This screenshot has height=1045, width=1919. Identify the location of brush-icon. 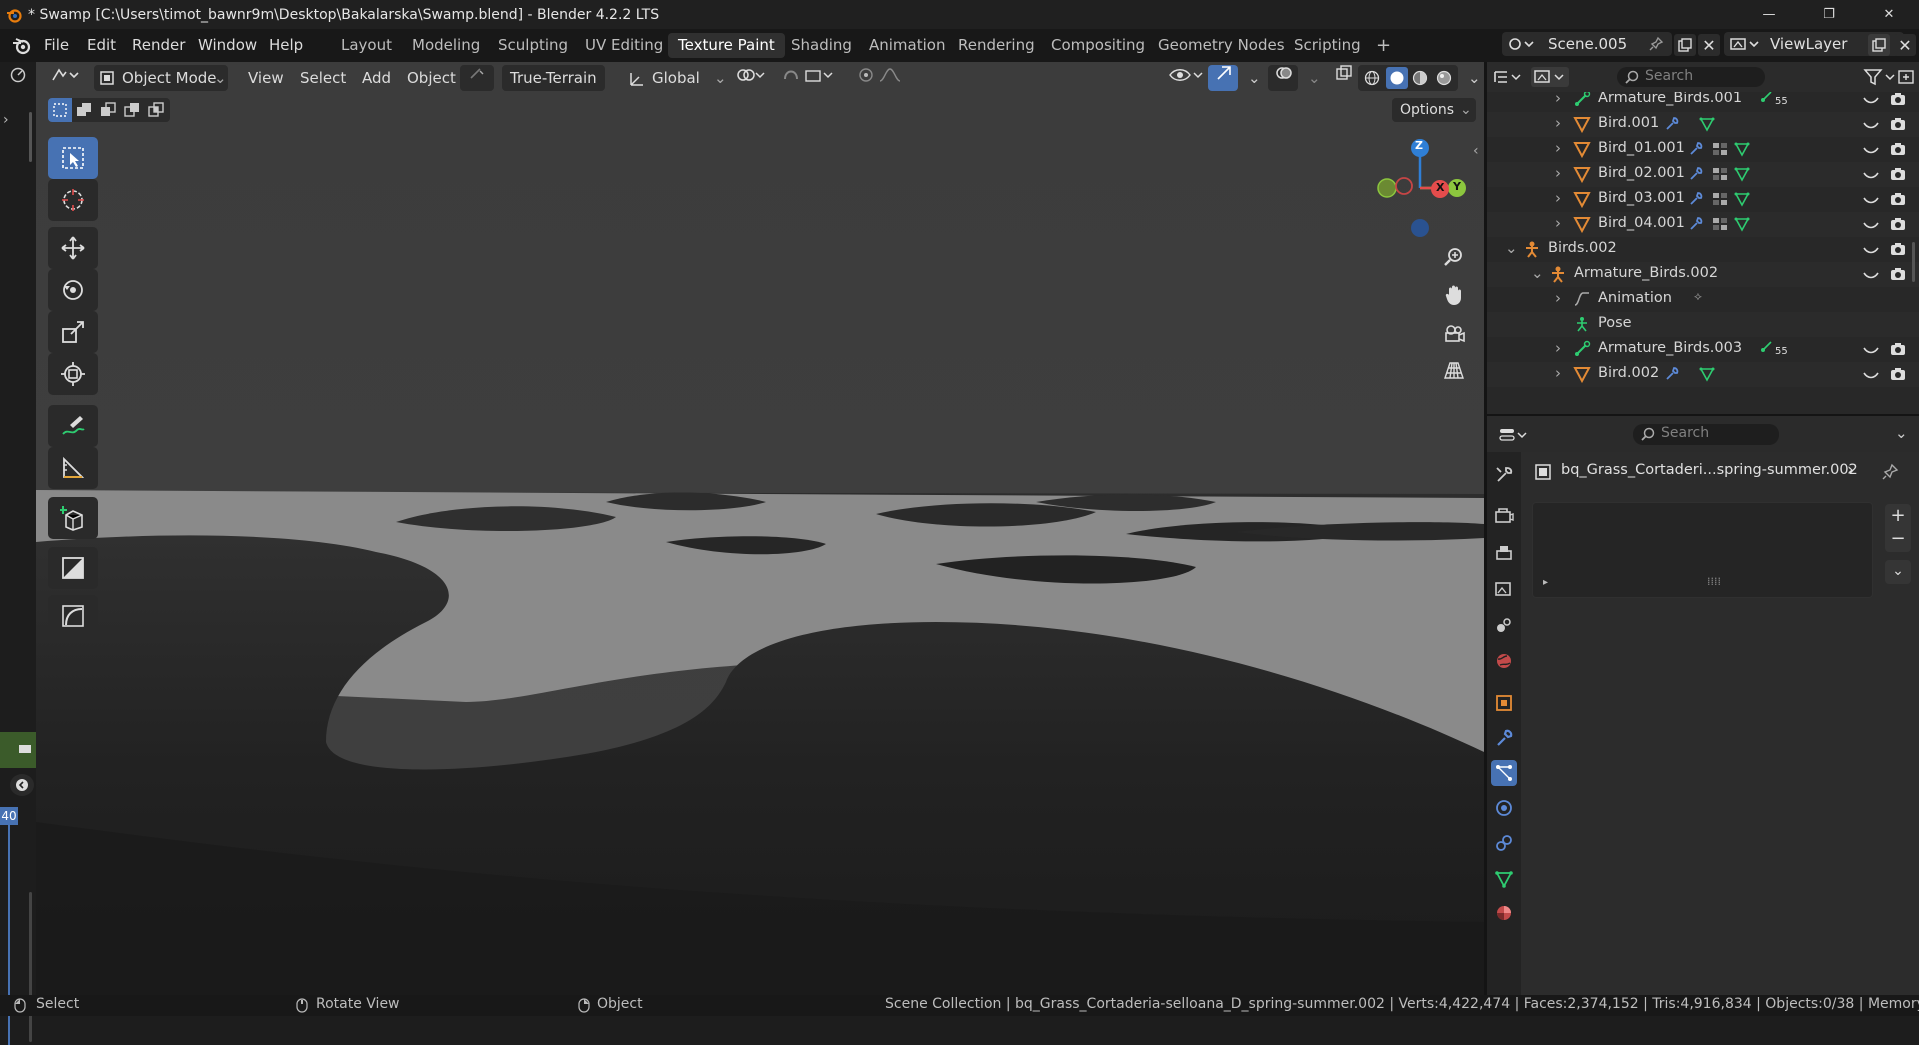
(477, 78).